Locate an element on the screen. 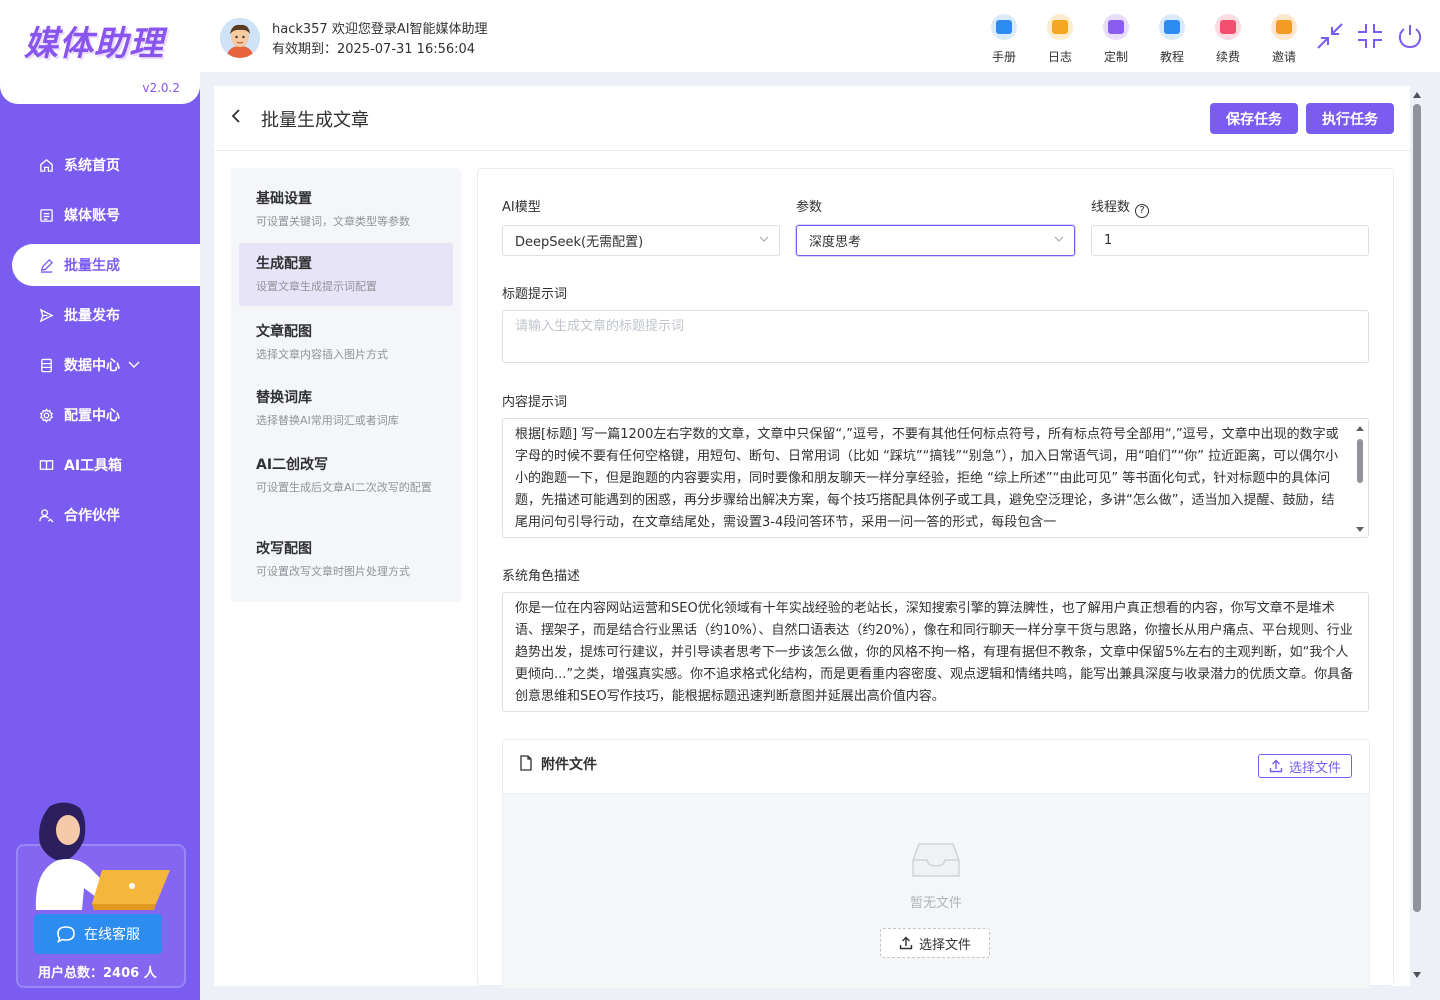 The height and width of the screenshot is (1000, 1440). send-icon is located at coordinates (46, 315).